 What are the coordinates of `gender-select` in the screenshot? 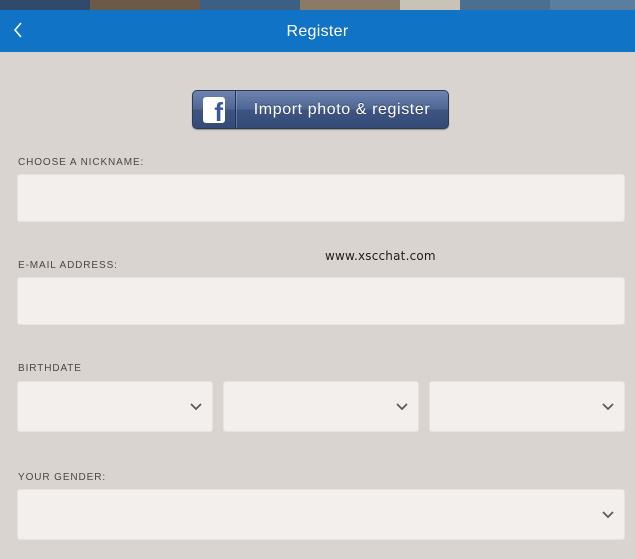 It's located at (321, 514).